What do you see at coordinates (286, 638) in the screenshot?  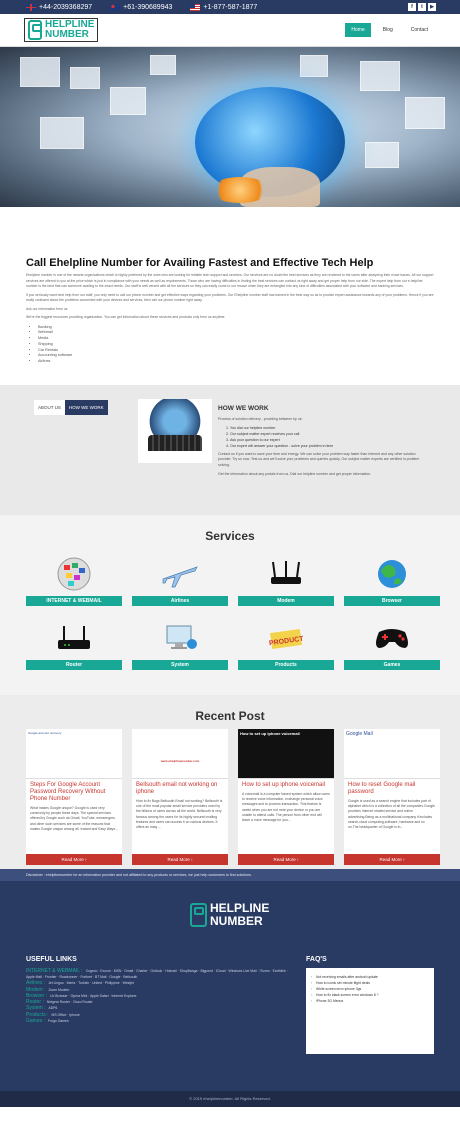 I see `products-icon: PRODUCT` at bounding box center [286, 638].